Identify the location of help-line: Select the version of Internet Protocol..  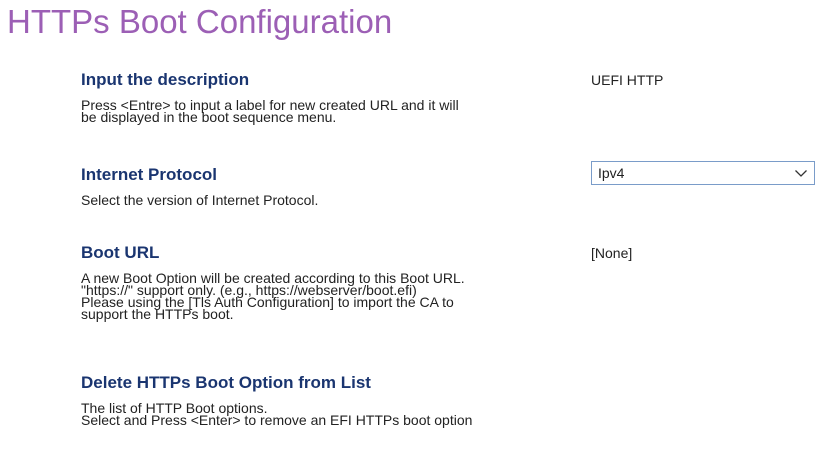
(200, 200).